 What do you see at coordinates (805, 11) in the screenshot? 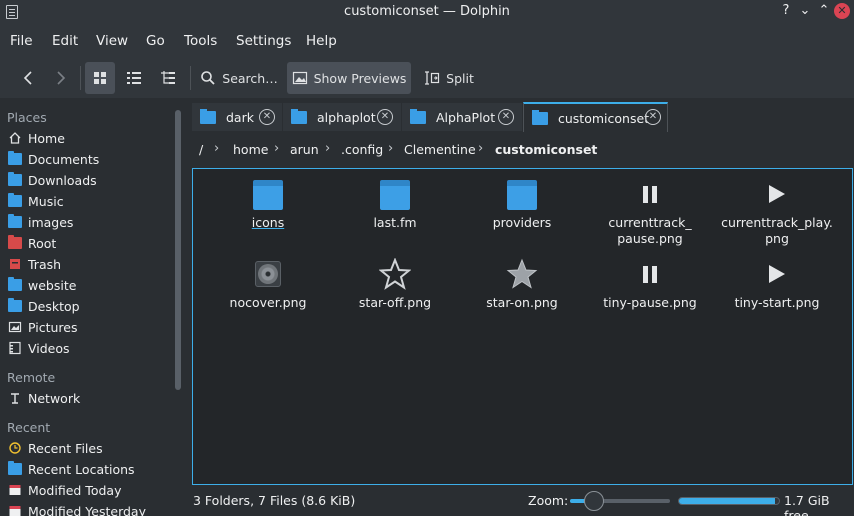
I see `minimize-button: ⌄` at bounding box center [805, 11].